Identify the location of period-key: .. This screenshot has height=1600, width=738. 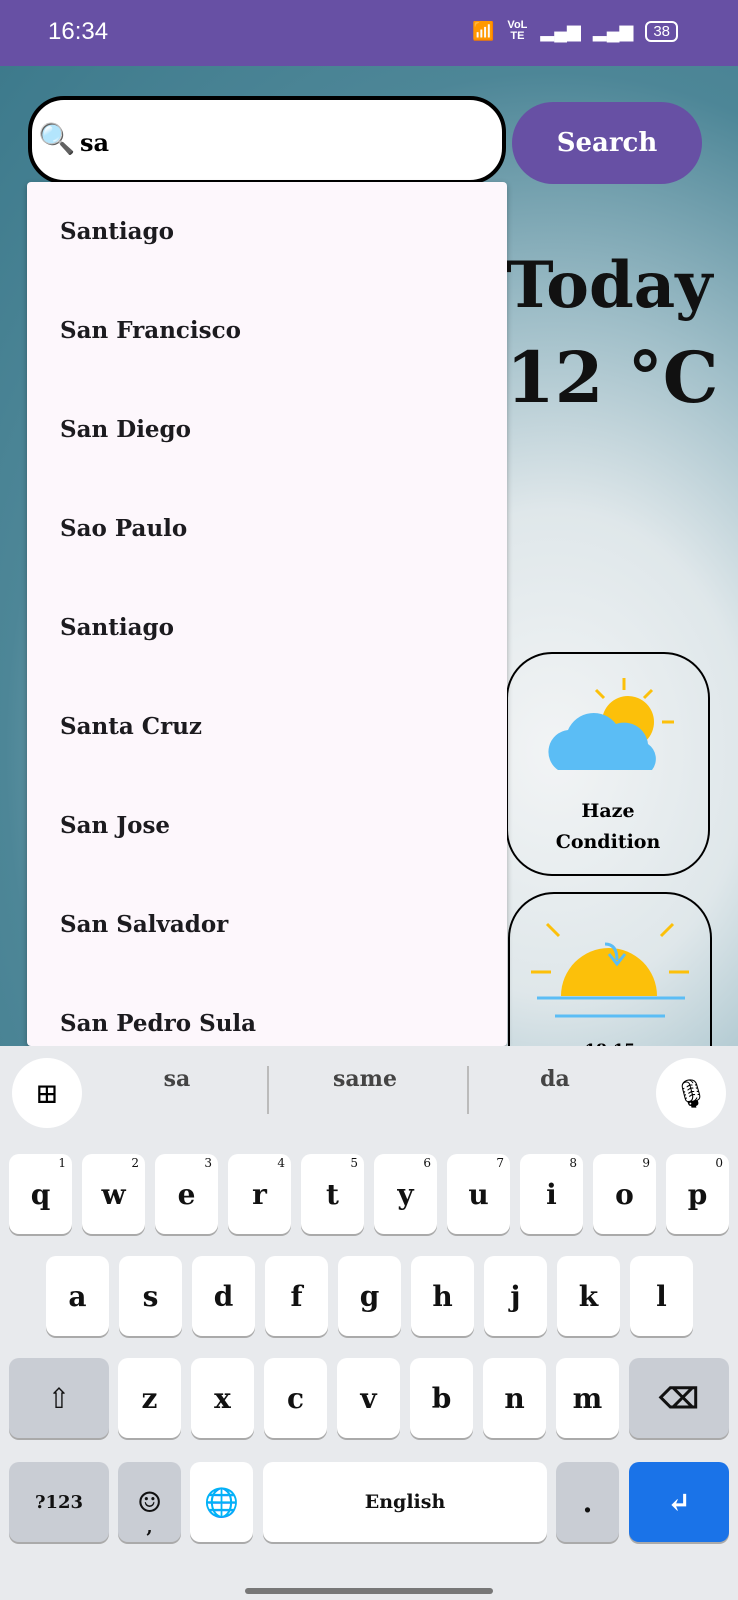
(587, 1502).